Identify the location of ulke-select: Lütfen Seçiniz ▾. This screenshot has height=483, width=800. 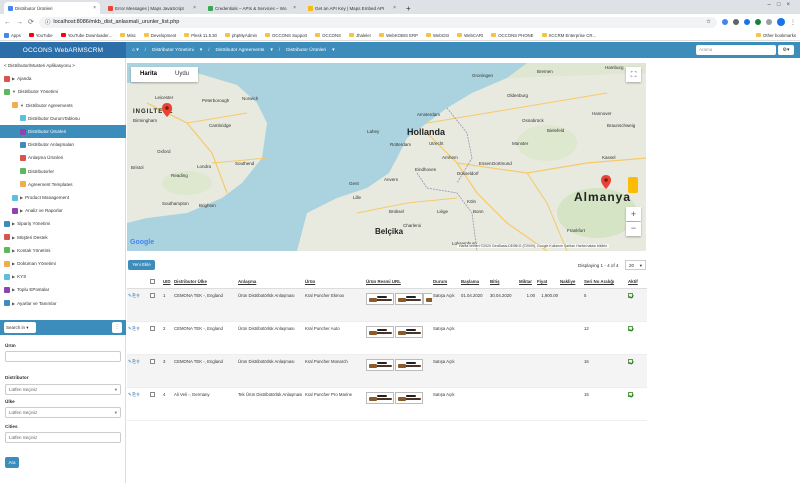
(63, 412).